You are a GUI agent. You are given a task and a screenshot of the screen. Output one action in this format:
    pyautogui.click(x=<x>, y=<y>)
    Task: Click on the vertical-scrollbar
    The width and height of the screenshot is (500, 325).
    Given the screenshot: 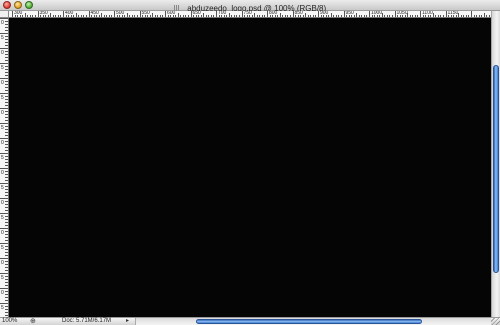 What is the action you would take?
    pyautogui.click(x=495, y=164)
    